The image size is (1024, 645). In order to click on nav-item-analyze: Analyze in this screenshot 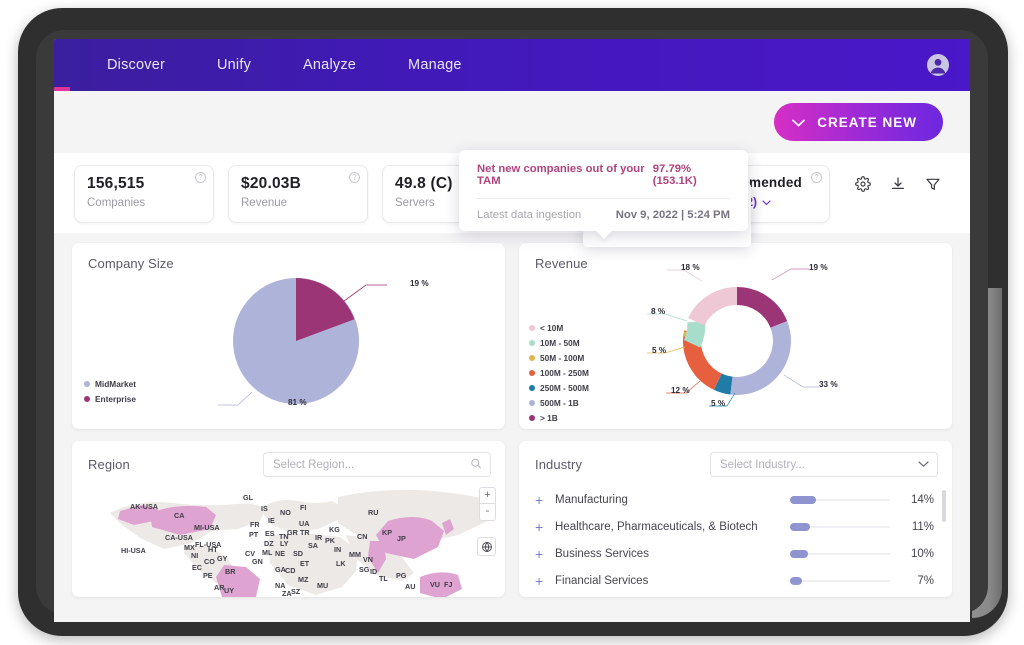, I will do `click(329, 65)`.